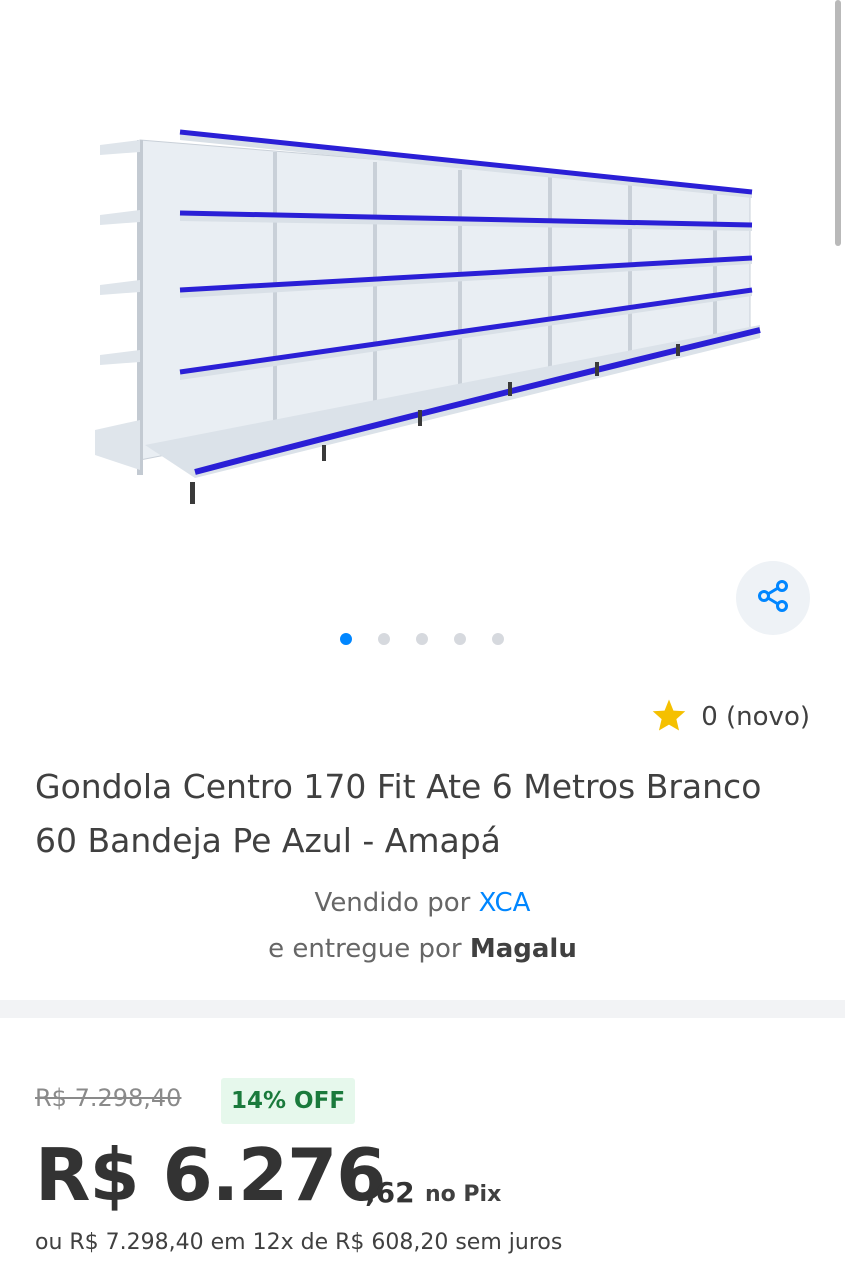 This screenshot has height=1280, width=845. What do you see at coordinates (669, 717) in the screenshot?
I see `star-icon` at bounding box center [669, 717].